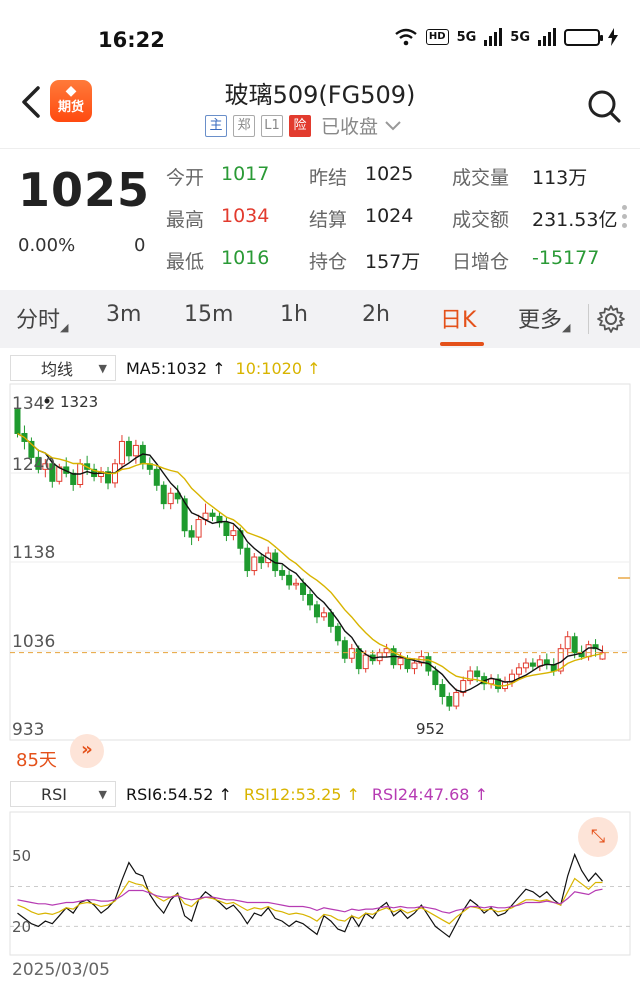 Image resolution: width=640 pixels, height=1007 pixels. Describe the element at coordinates (61, 970) in the screenshot. I see `start-date: 2025/03/05` at that location.